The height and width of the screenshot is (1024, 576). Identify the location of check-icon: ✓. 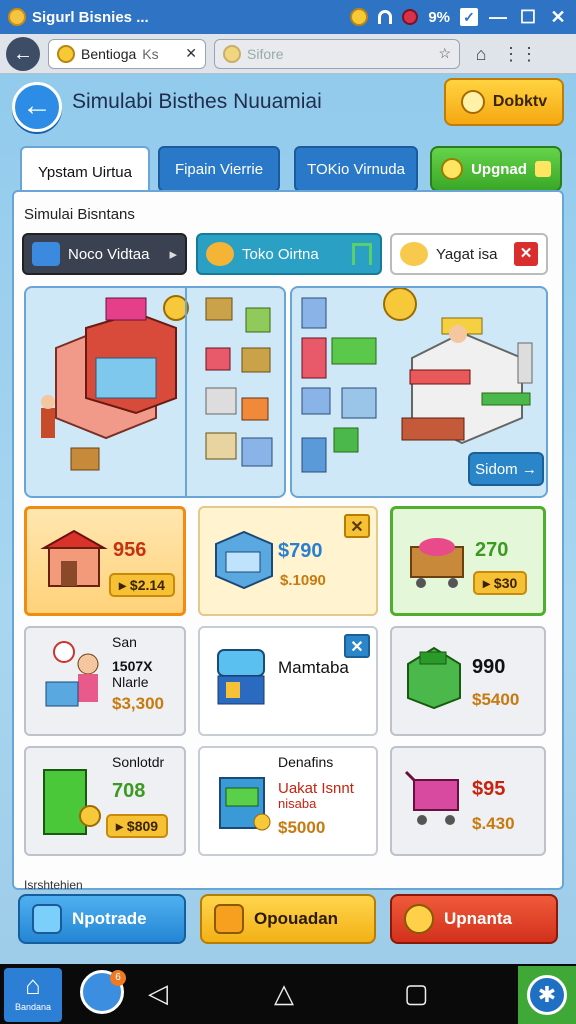
(469, 17).